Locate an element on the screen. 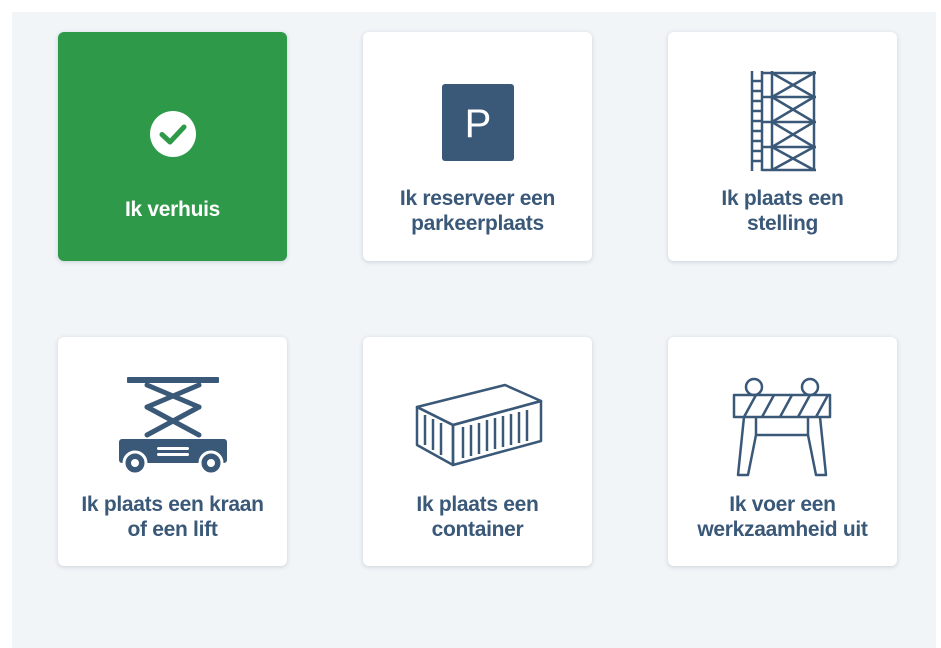 The width and height of the screenshot is (941, 648). option-label: Ik plaats een kraan of een lift is located at coordinates (172, 517).